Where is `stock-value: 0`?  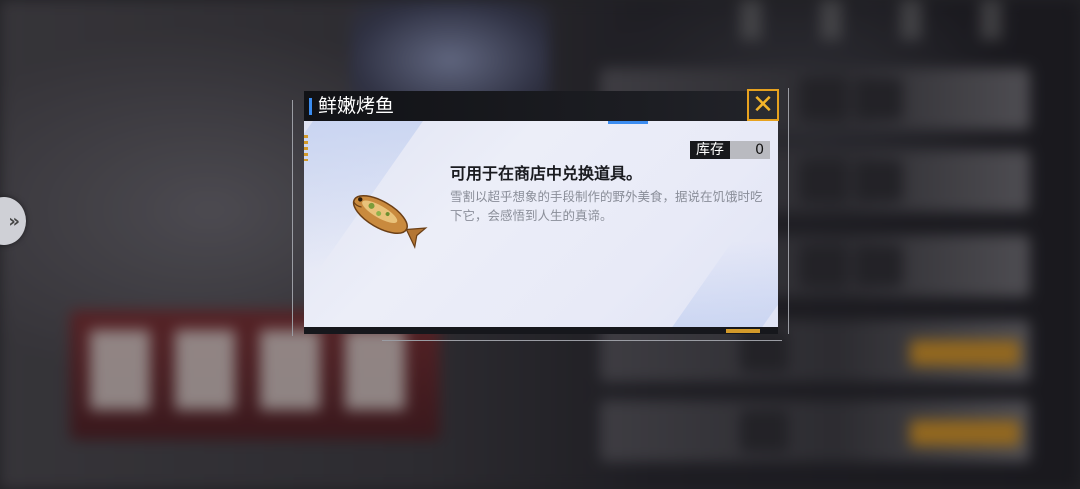
stock-value: 0 is located at coordinates (750, 150).